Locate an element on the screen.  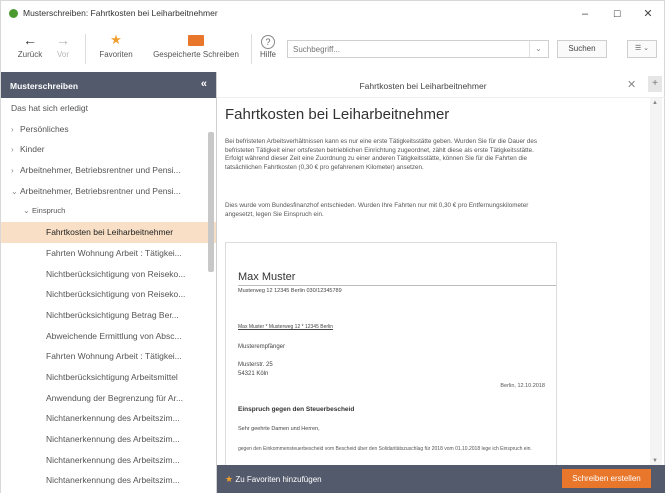
saved-letters-button: Gespeicherte Schreiben is located at coordinates (196, 49).